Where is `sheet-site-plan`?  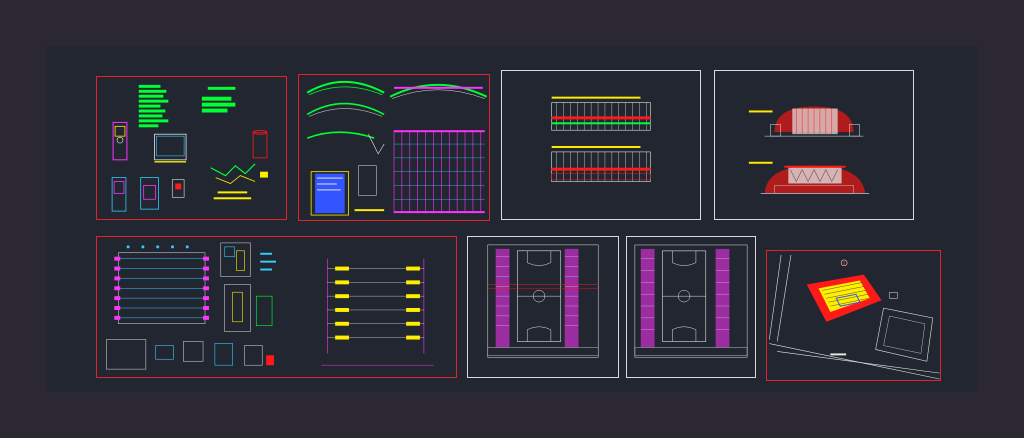 sheet-site-plan is located at coordinates (853, 315).